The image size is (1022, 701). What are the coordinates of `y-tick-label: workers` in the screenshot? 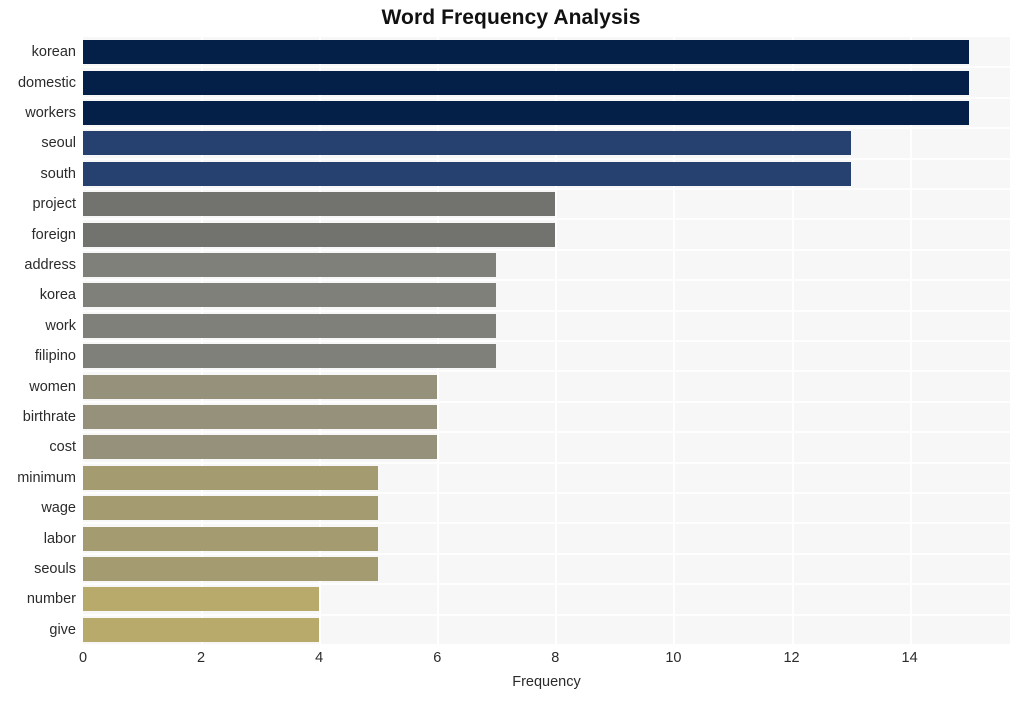 It's located at (50, 113).